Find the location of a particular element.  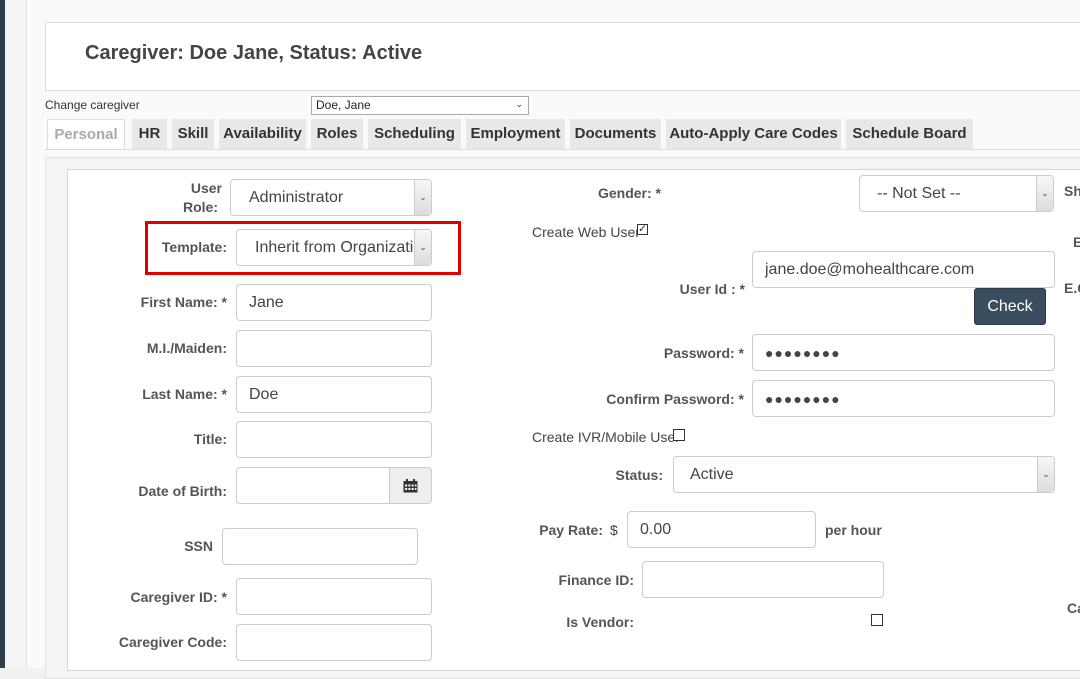

date-of-birth-label: Date of Birth: is located at coordinates (182, 491).